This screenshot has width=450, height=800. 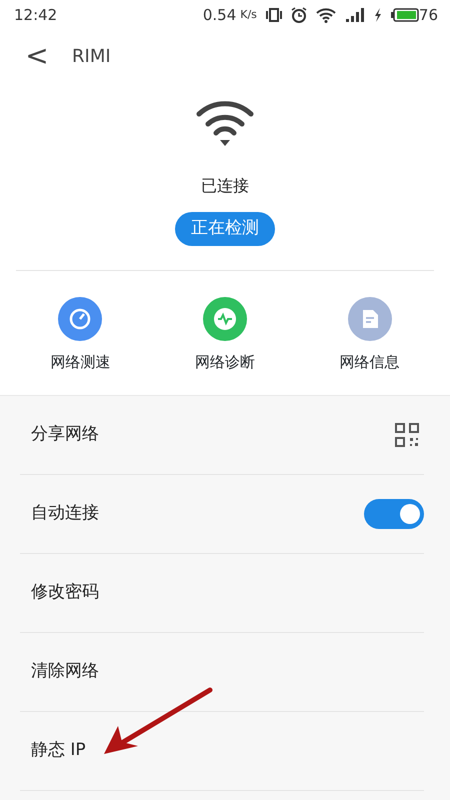 What do you see at coordinates (298, 15) in the screenshot?
I see `alarm-icon` at bounding box center [298, 15].